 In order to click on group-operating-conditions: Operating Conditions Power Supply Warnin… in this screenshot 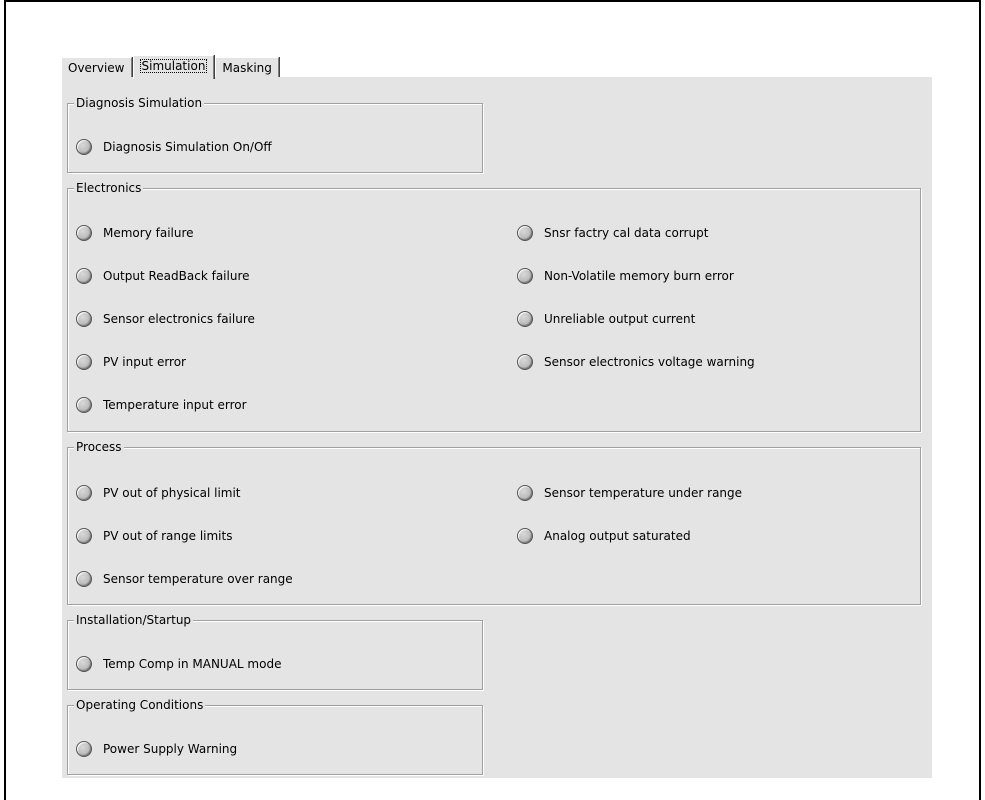, I will do `click(275, 736)`.